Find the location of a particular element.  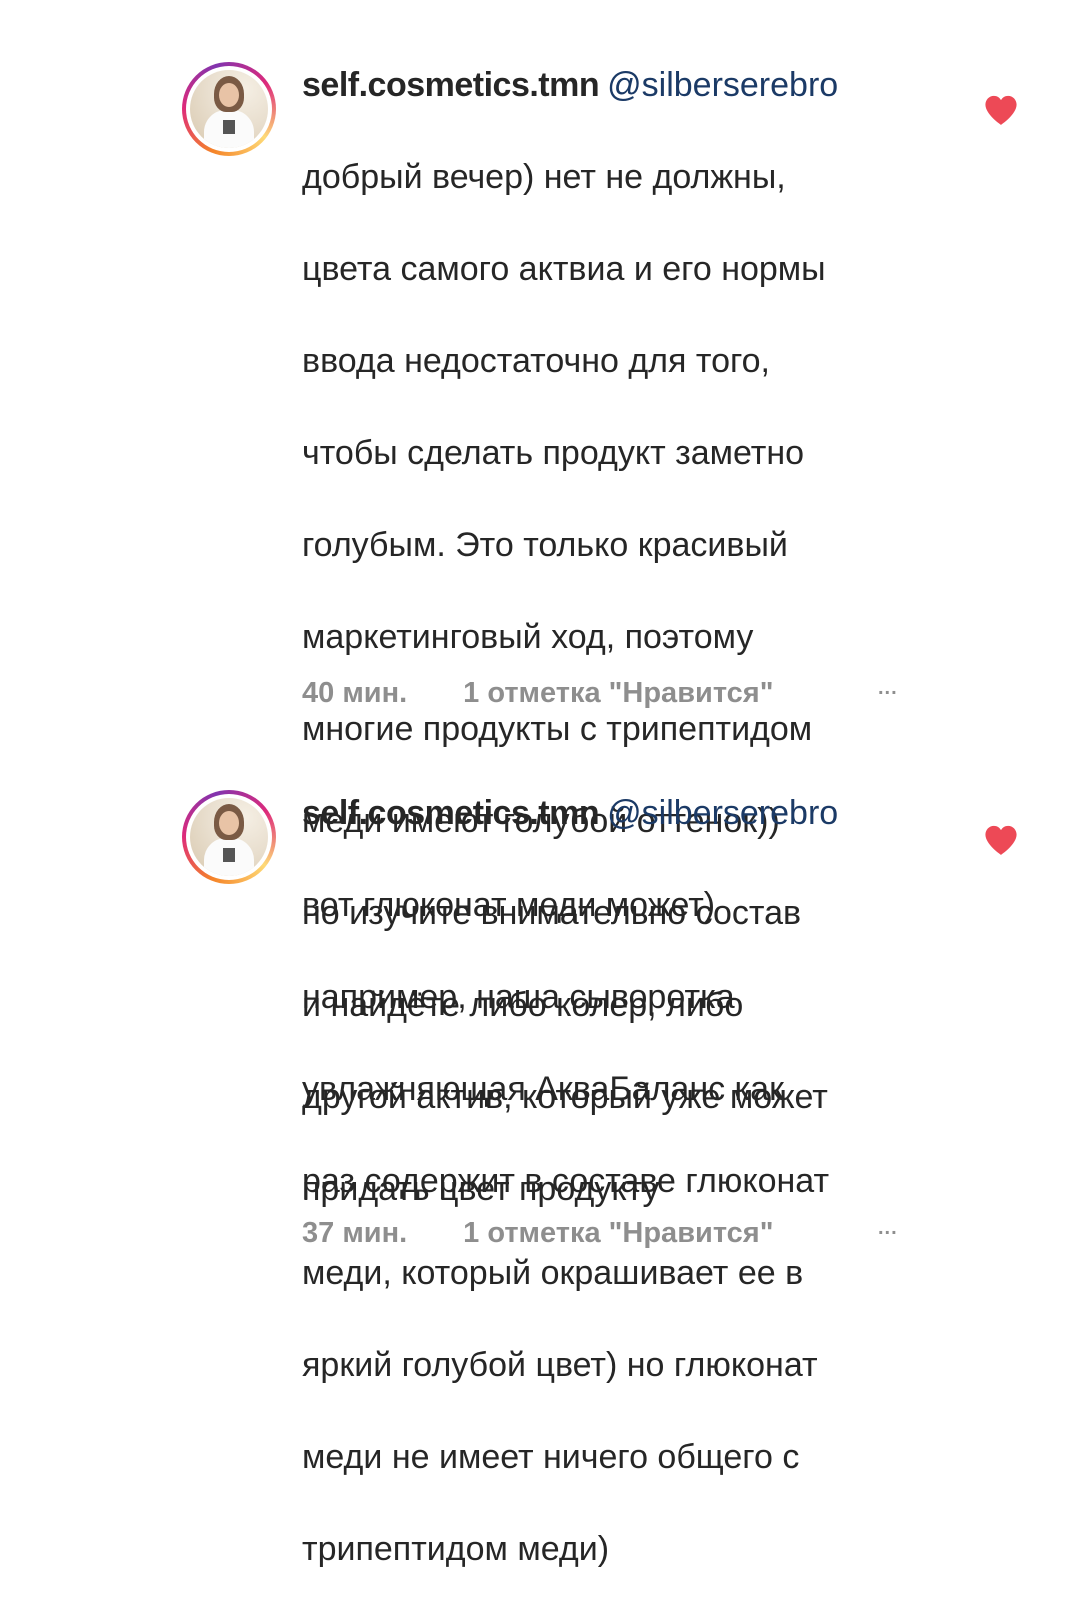

comment-time: 40 мин. is located at coordinates (355, 693).